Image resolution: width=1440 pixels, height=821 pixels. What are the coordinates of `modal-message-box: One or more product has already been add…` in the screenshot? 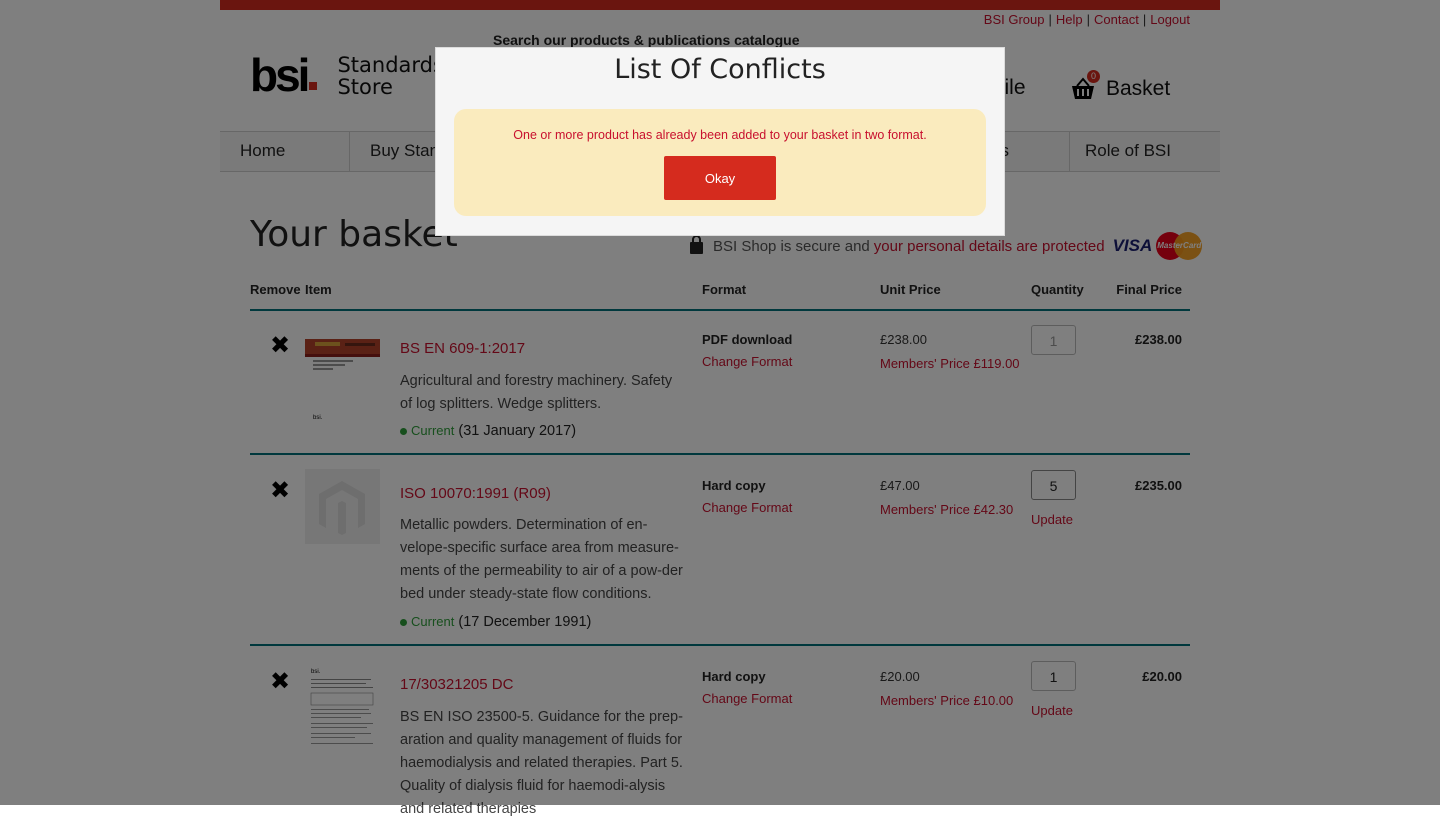 It's located at (720, 162).